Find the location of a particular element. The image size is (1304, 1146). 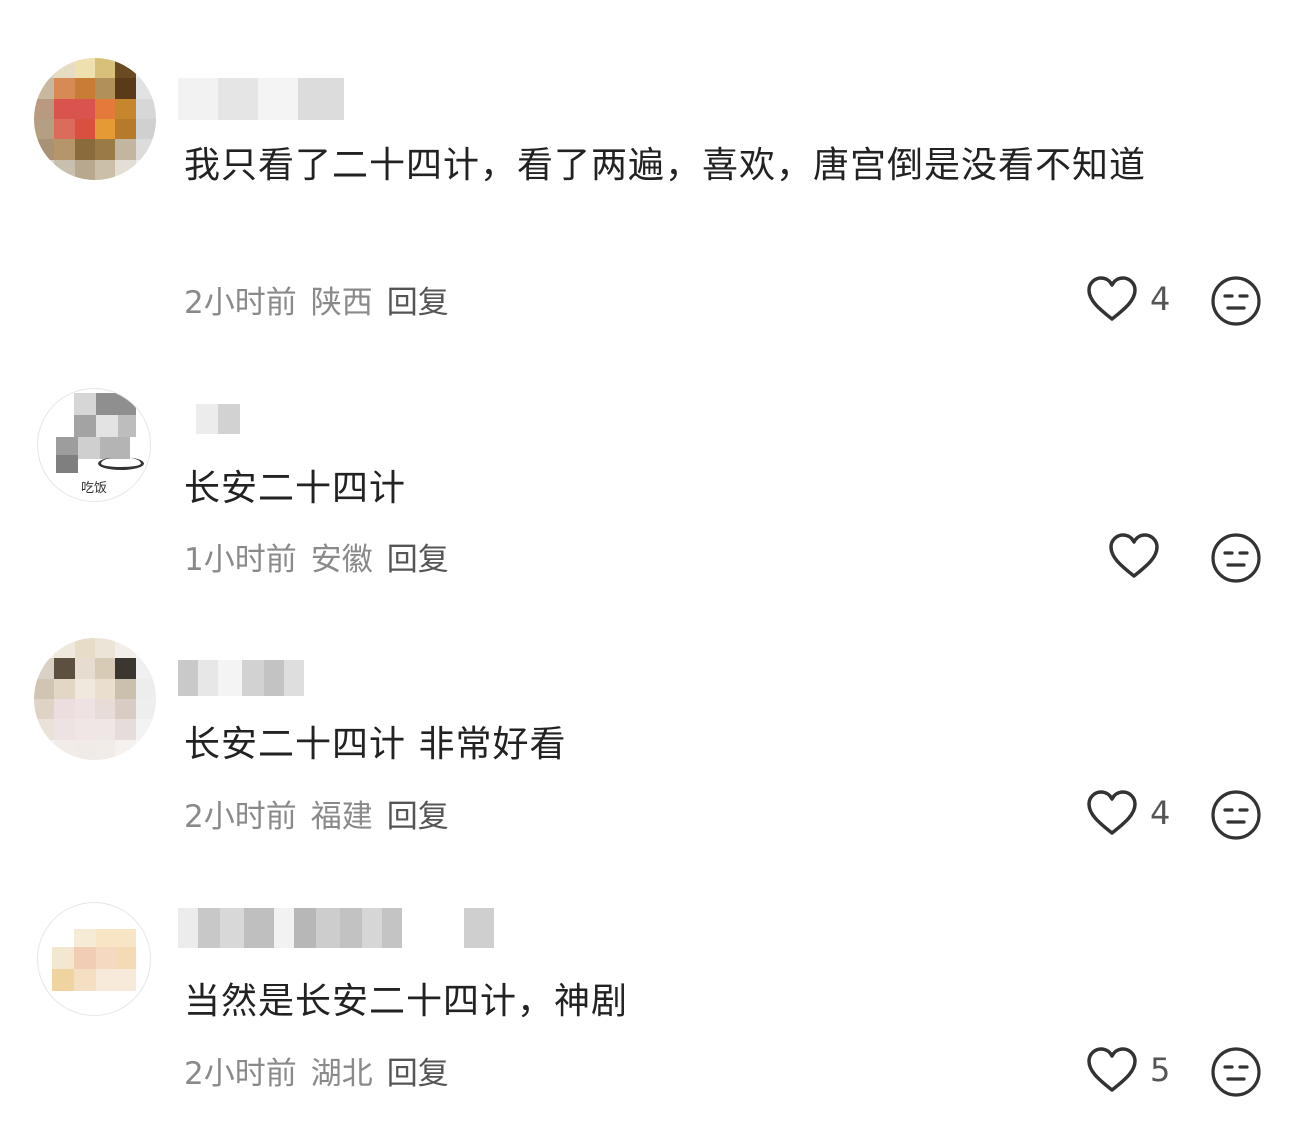

comment-meta: 1小时前 安徽 回复 is located at coordinates (316, 556).